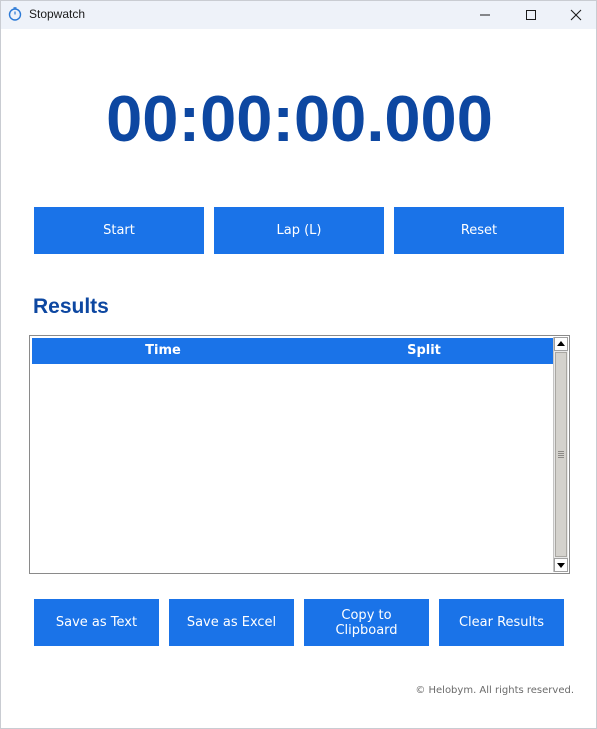  I want to click on maximize-icon, so click(531, 15).